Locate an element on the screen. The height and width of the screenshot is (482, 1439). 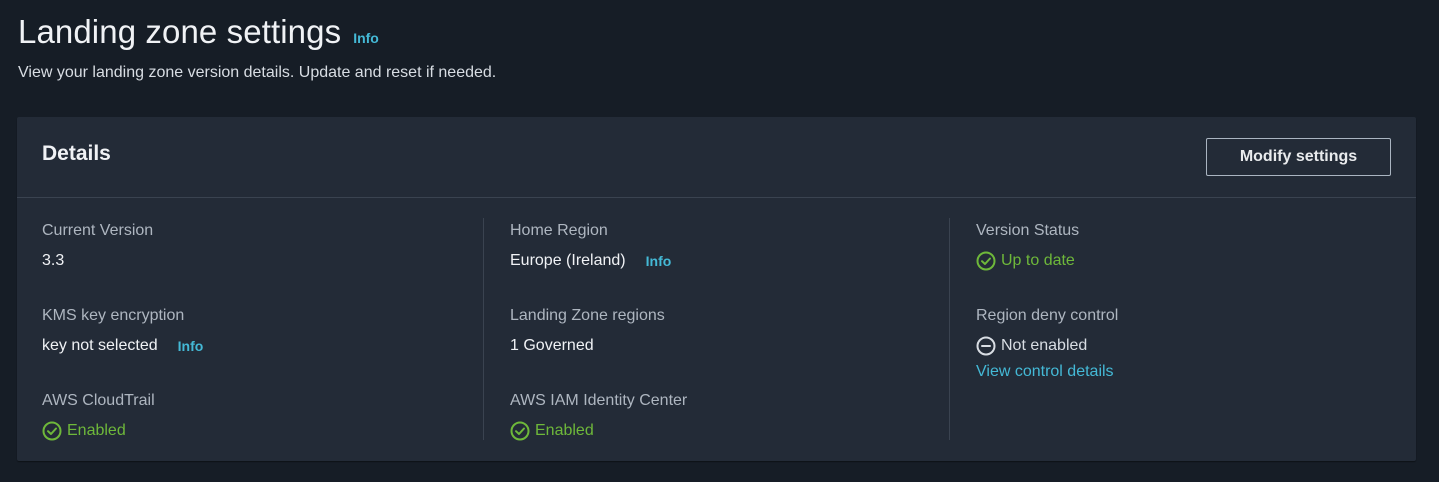
landing-zone-regions-value: 1 Governed is located at coordinates (729, 346).